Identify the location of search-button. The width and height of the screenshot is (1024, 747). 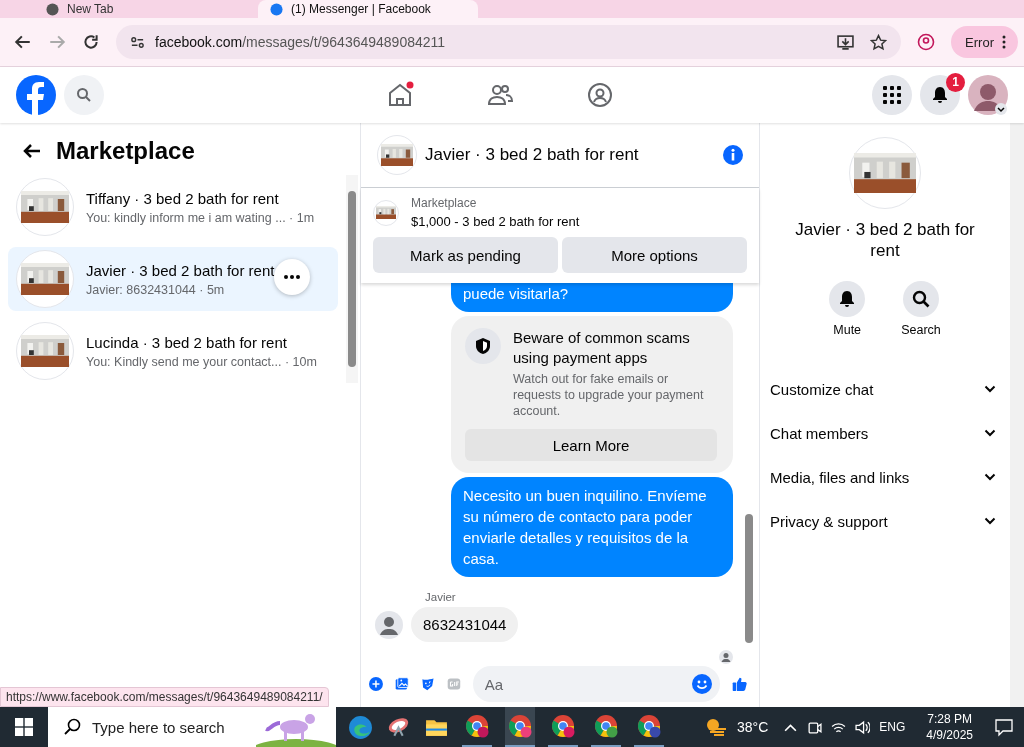
(921, 299).